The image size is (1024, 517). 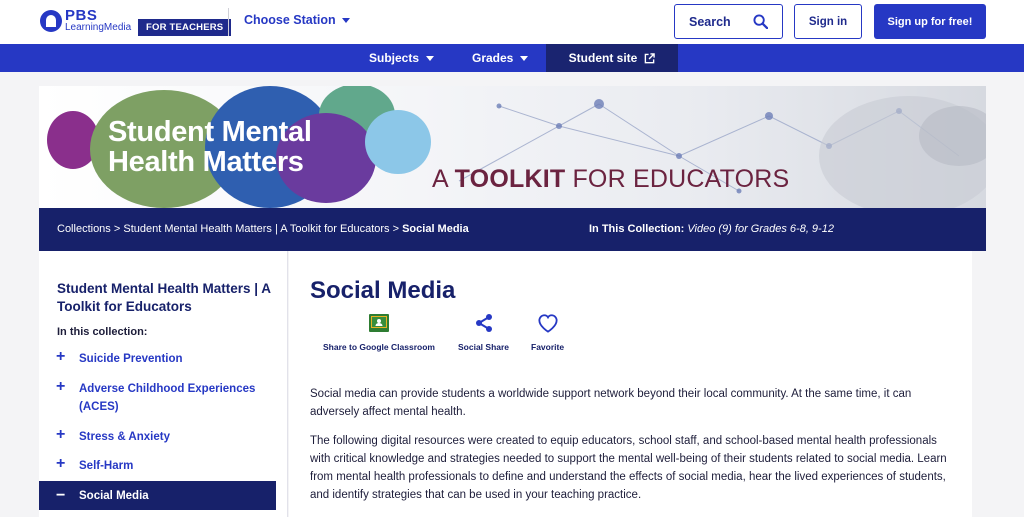 What do you see at coordinates (510, 179) in the screenshot?
I see `banner-subtitle-bold: TOOLKIT` at bounding box center [510, 179].